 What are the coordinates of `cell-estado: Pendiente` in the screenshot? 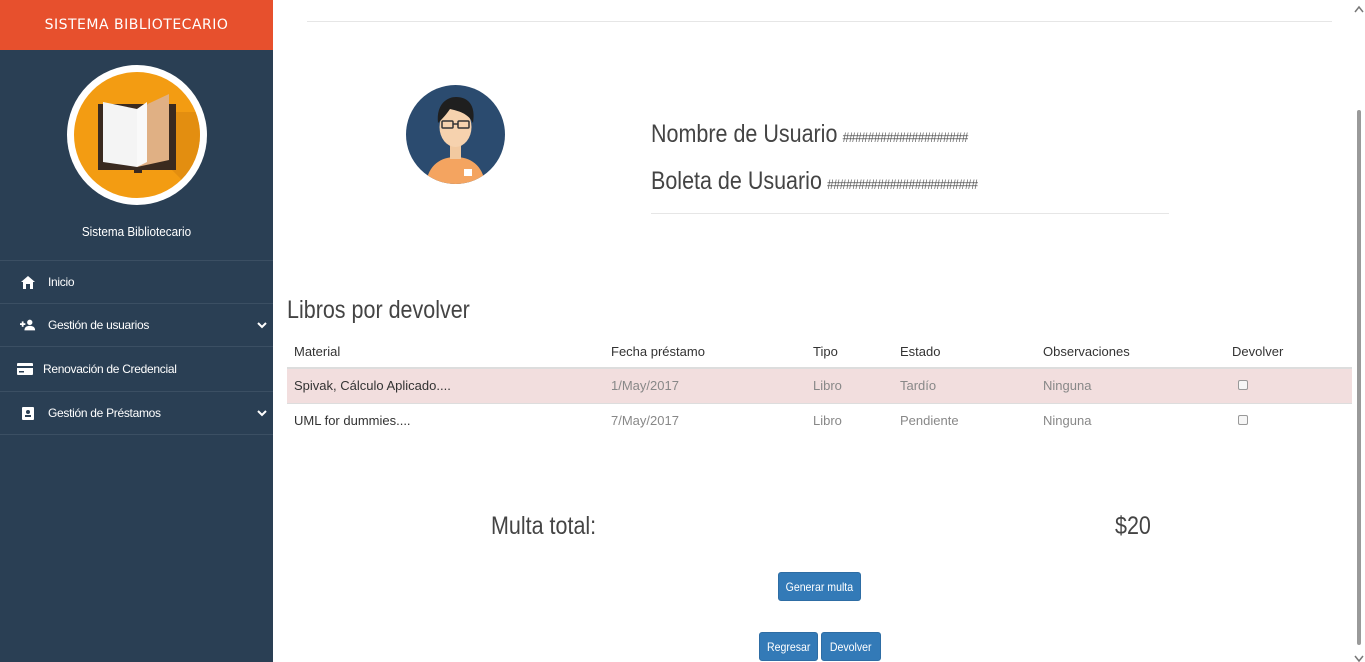 It's located at (964, 420).